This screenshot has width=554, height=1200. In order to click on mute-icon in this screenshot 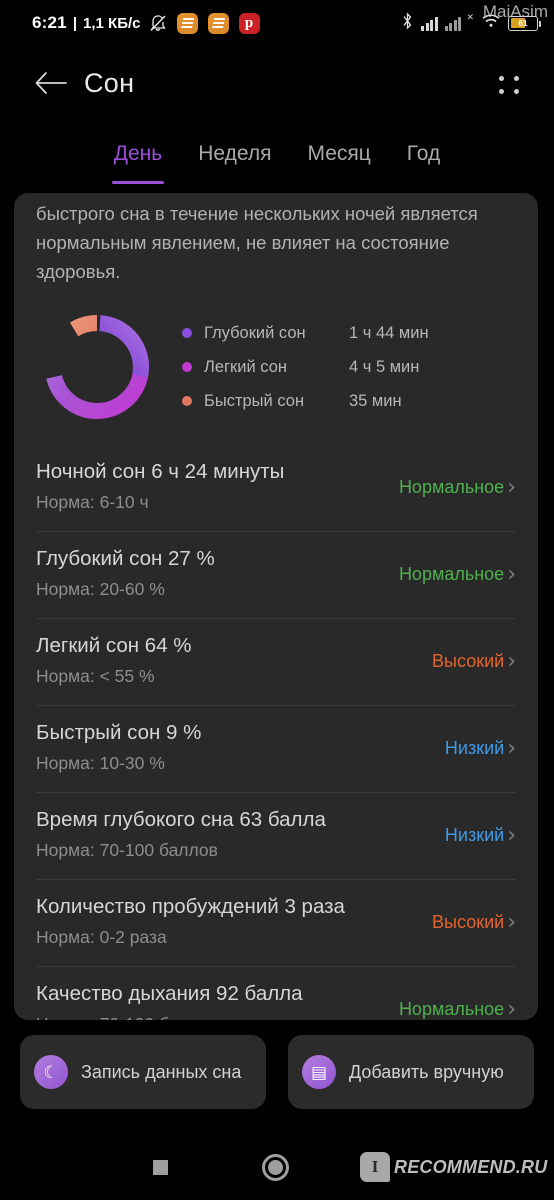, I will do `click(158, 23)`.